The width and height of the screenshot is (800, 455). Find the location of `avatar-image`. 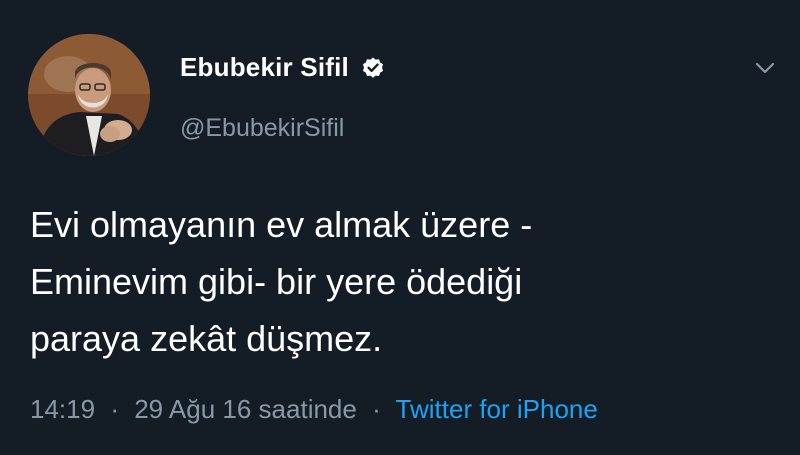

avatar-image is located at coordinates (89, 95).